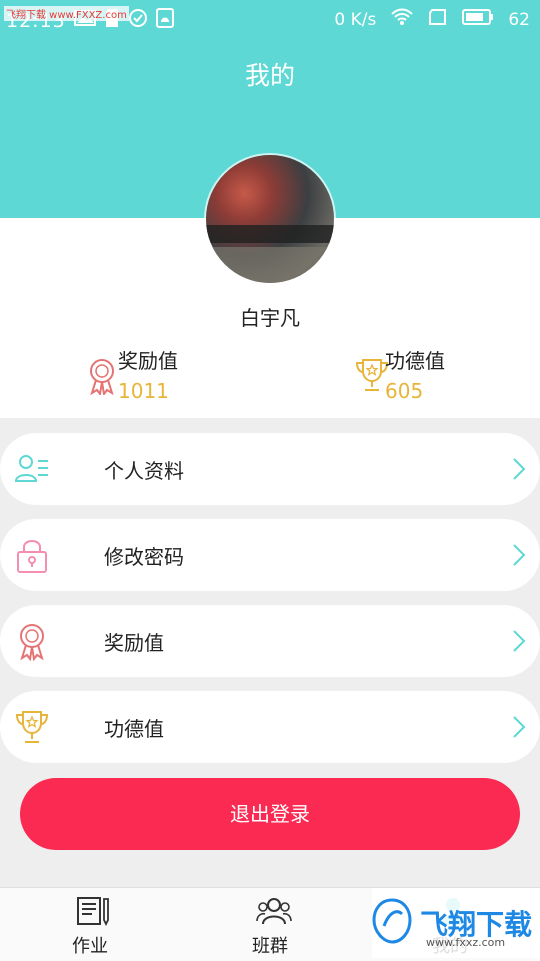 Image resolution: width=540 pixels, height=961 pixels. I want to click on status-bar: 12:13 飞翔下载 www.FXXZ.com 0 K/s 62, so click(270, 19).